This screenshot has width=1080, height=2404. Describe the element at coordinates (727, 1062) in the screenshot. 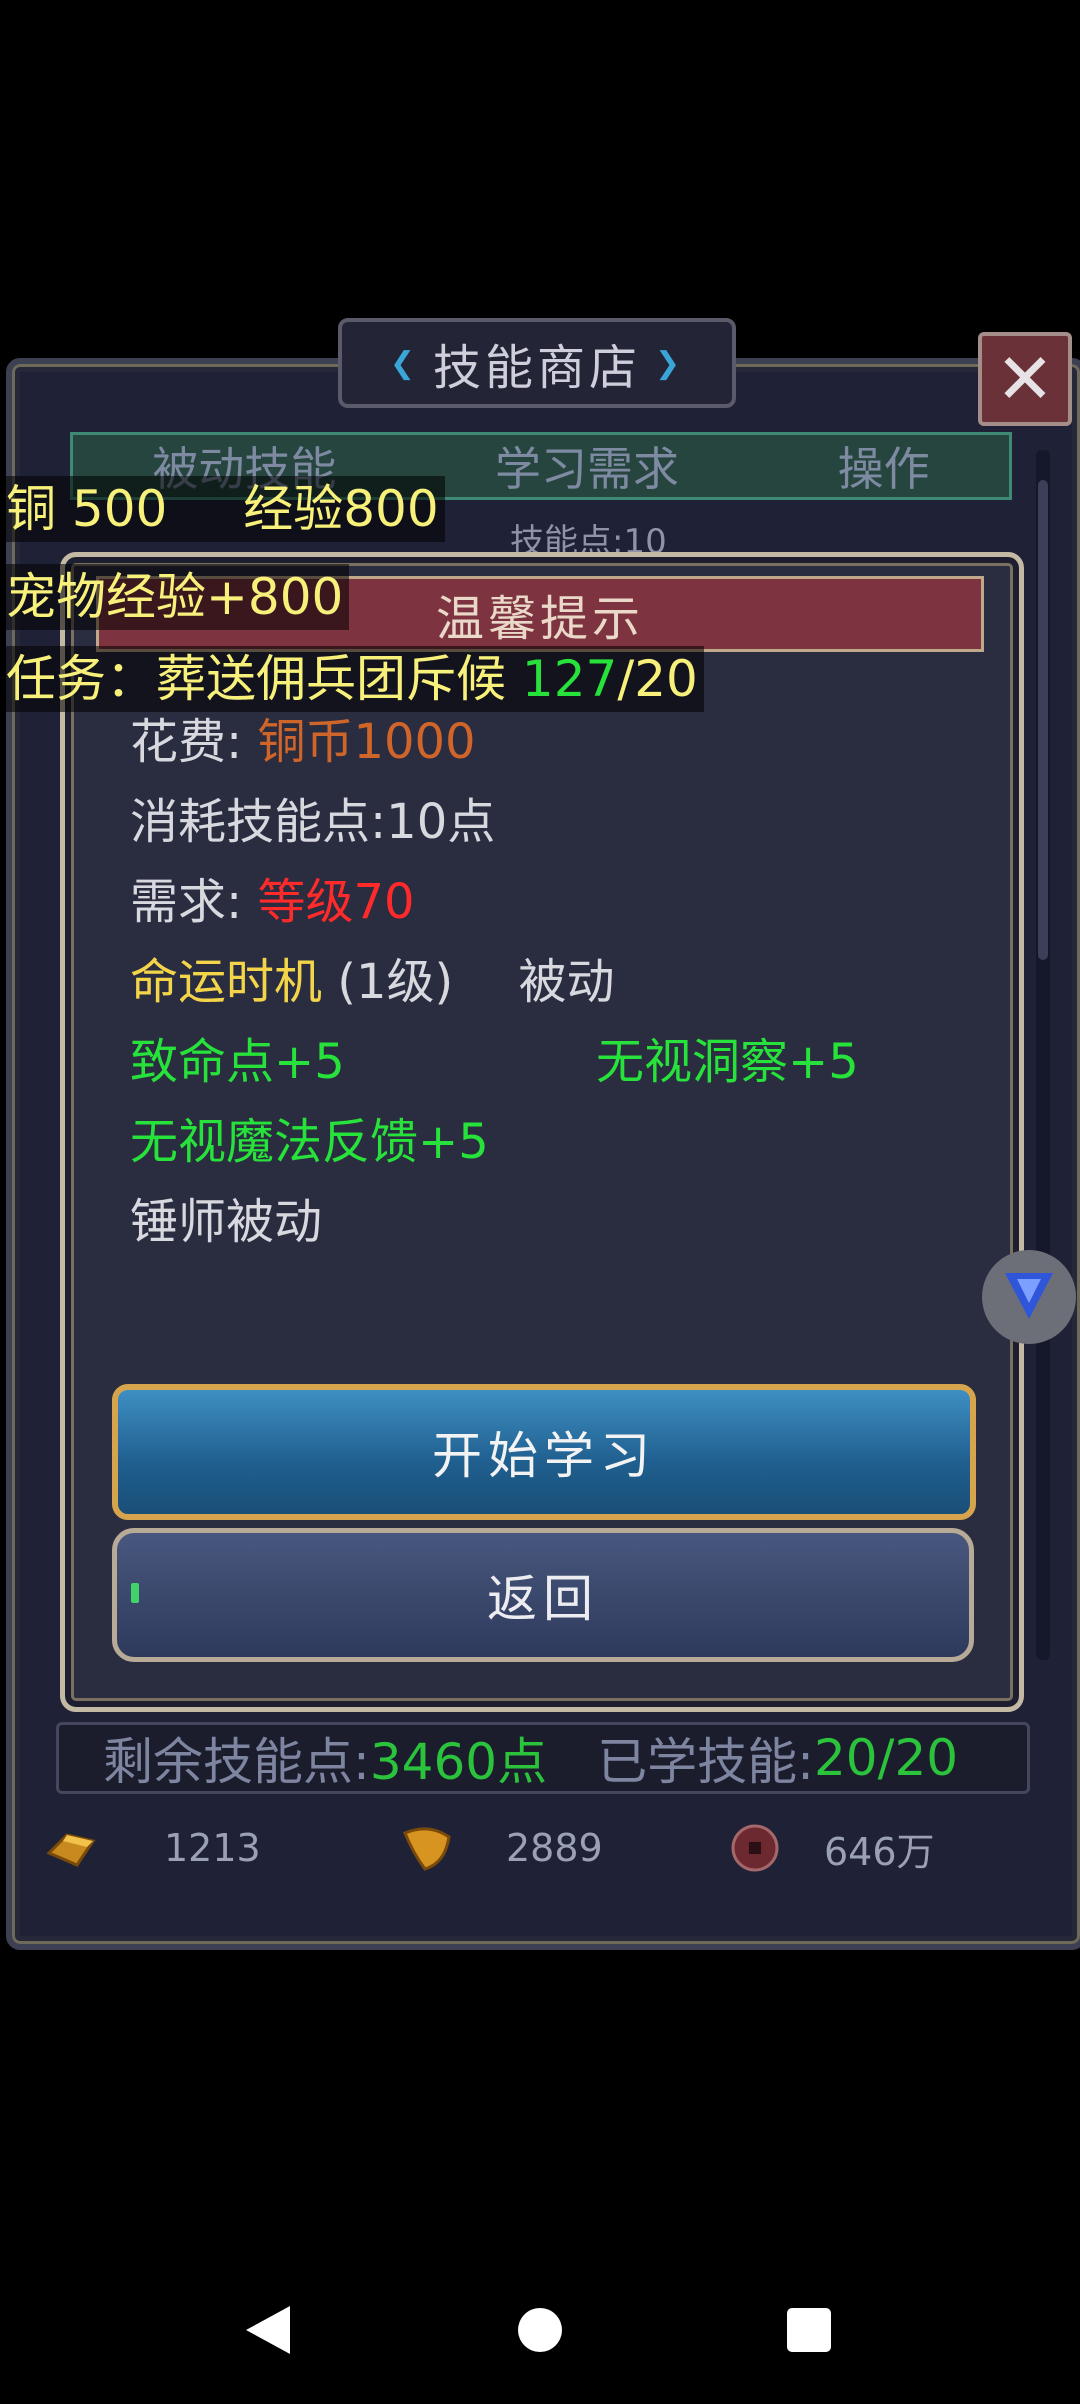

I see `attribute-ignore-insight: 无视洞察+5` at that location.